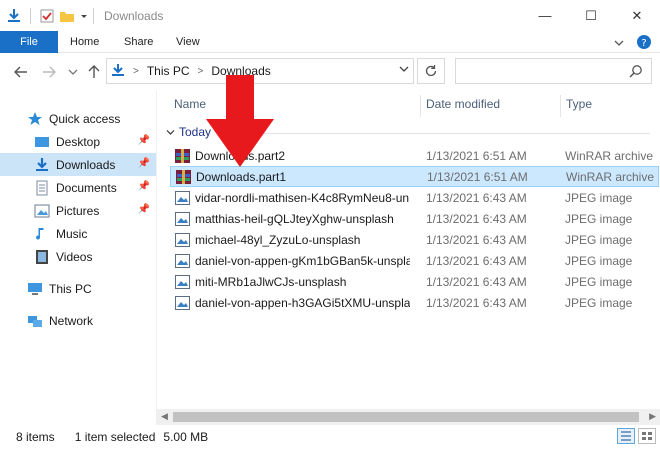 This screenshot has width=660, height=449. I want to click on chevron-down-icon, so click(73, 72).